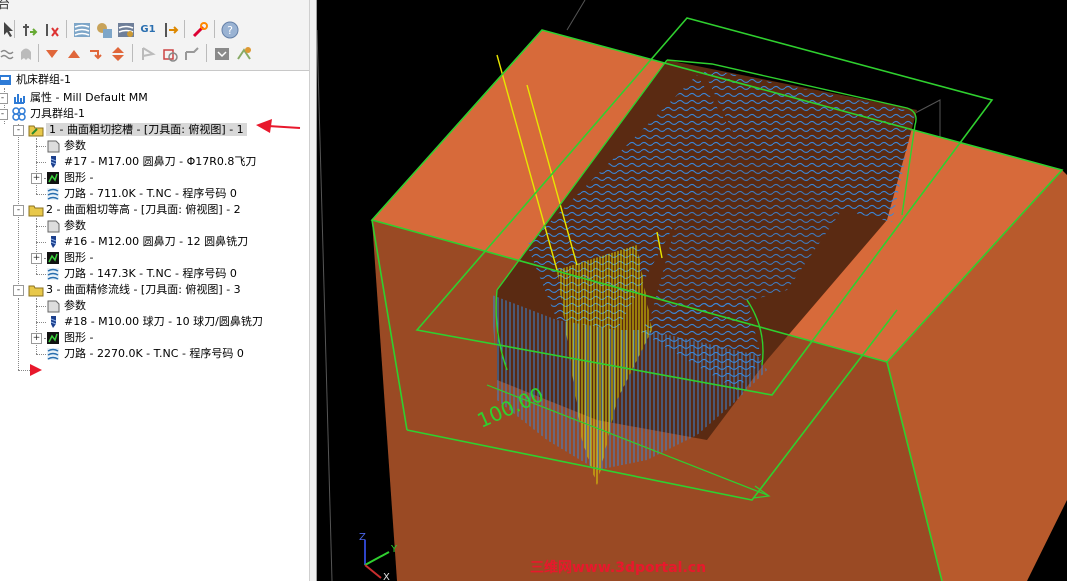 The height and width of the screenshot is (581, 1067). Describe the element at coordinates (148, 30) in the screenshot. I see `g1-button: G1` at that location.